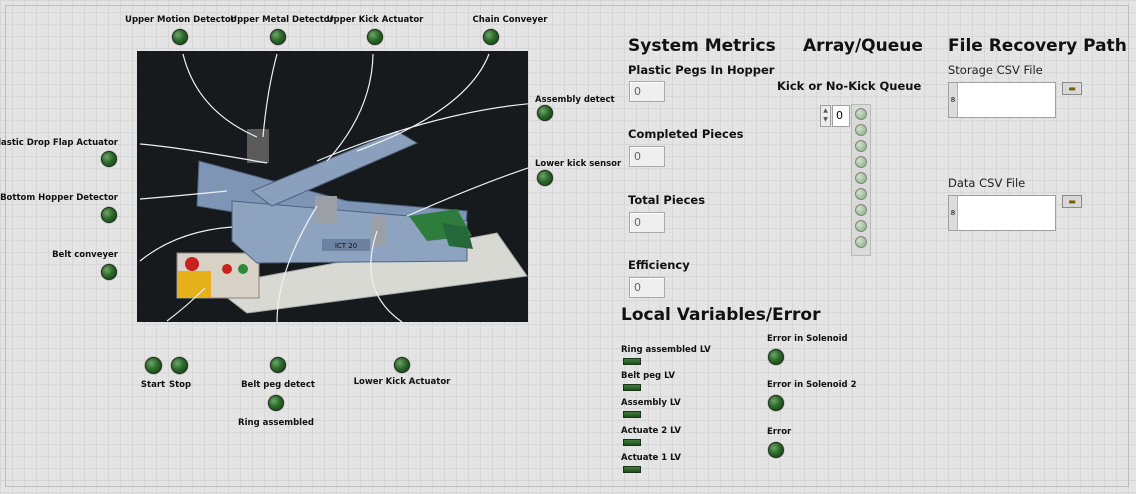 This screenshot has width=1136, height=494. I want to click on error-solenoid-label: Error in Solenoid, so click(807, 339).